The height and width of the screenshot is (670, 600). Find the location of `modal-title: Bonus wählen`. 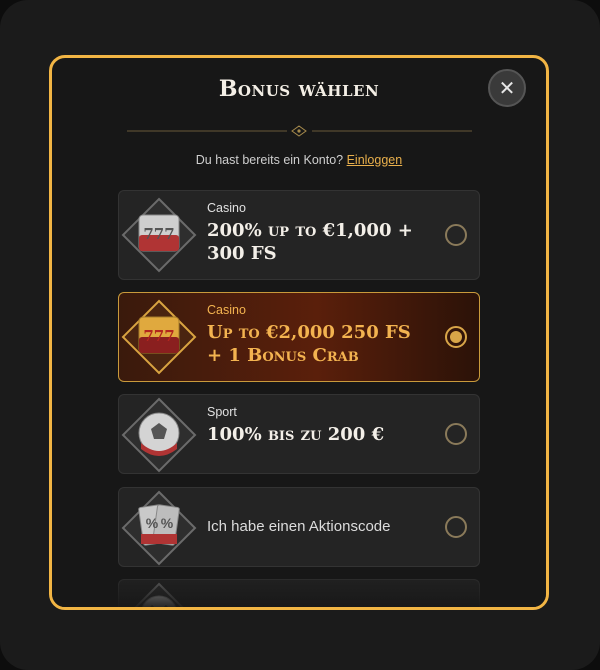

modal-title: Bonus wählen is located at coordinates (299, 89).